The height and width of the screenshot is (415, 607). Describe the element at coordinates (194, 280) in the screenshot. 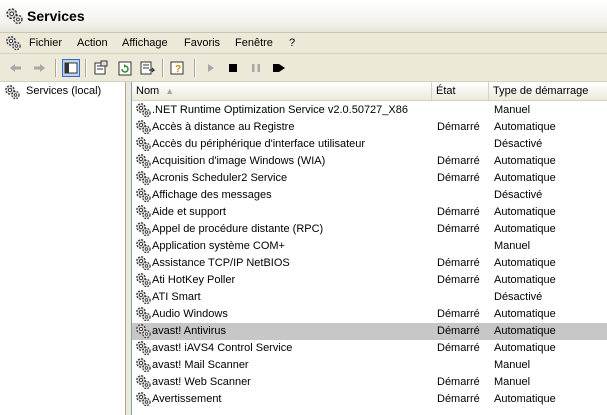

I see `service-name: Ati HotKey Poller` at that location.